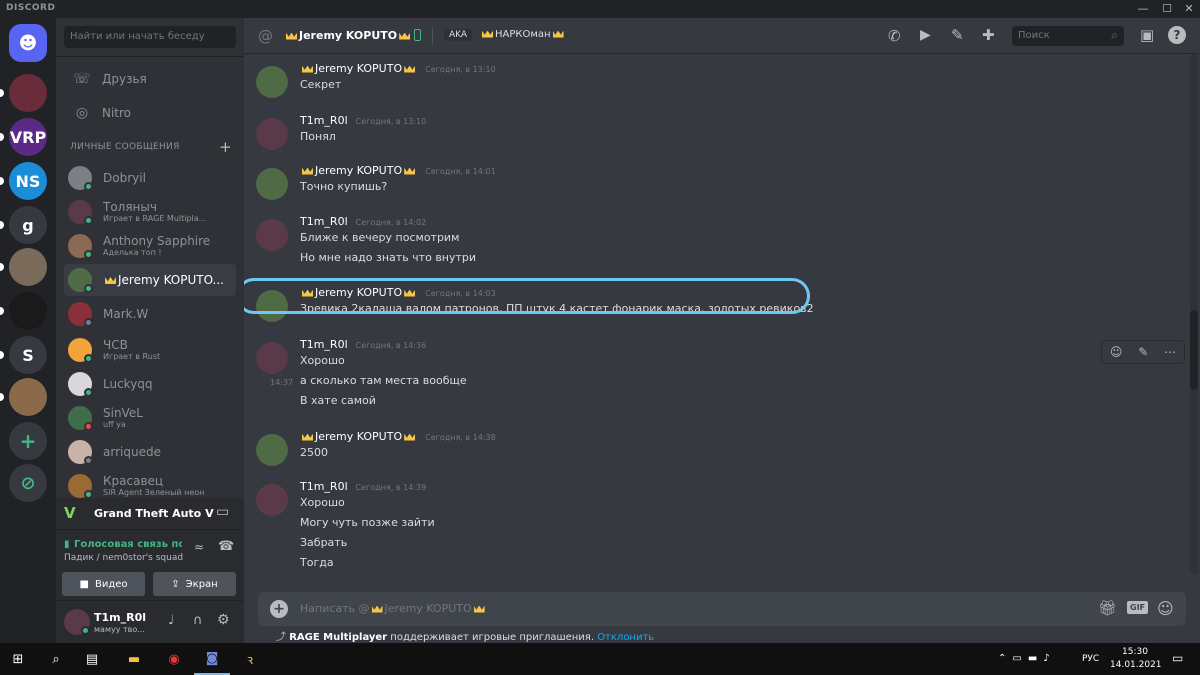 This screenshot has height=675, width=1200. Describe the element at coordinates (250, 659) in the screenshot. I see `rage-mp-icon: ꝛ` at that location.